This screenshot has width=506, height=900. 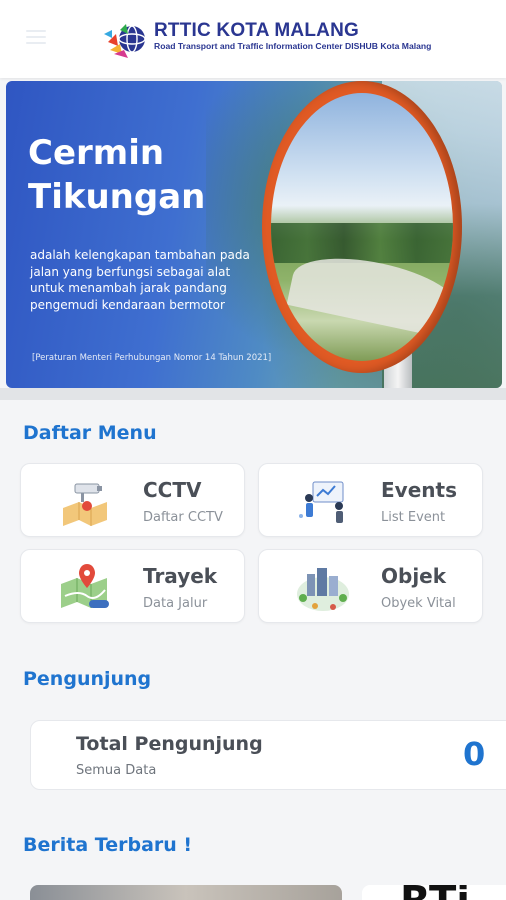 I want to click on events-people-icon, so click(x=321, y=502).